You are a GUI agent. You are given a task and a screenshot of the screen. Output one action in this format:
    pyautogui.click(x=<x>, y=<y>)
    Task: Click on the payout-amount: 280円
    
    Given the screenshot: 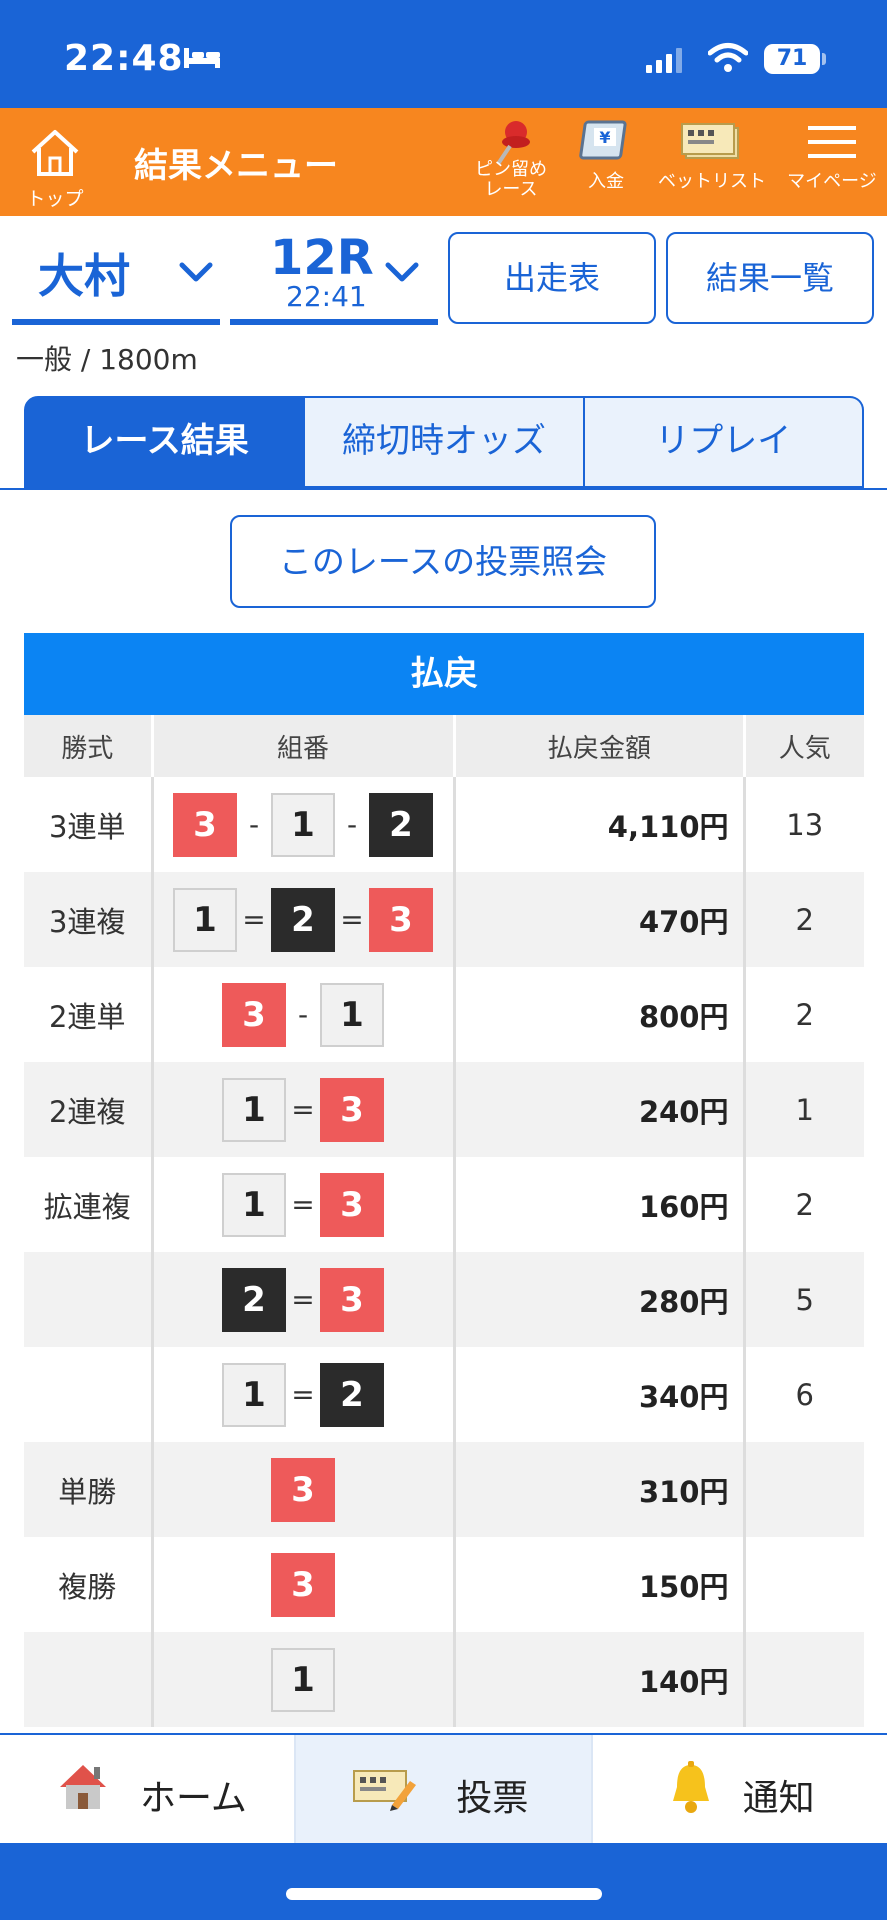 What is the action you would take?
    pyautogui.click(x=600, y=1299)
    